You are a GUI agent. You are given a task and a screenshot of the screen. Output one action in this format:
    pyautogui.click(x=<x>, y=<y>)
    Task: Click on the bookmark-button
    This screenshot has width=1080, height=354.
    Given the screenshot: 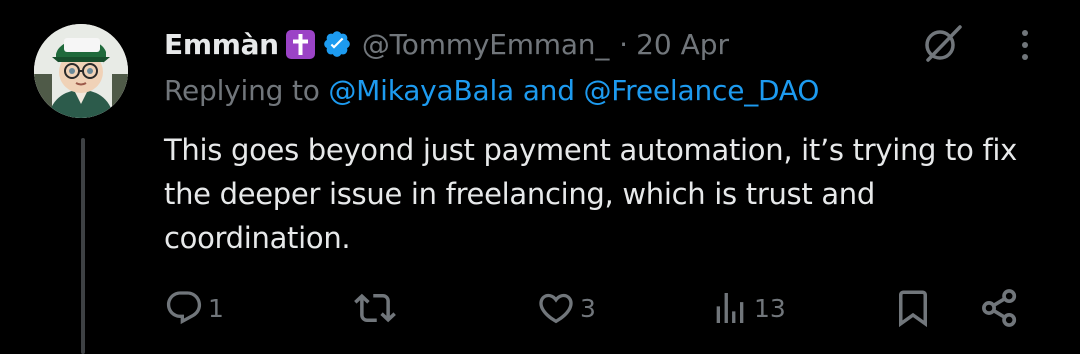 What is the action you would take?
    pyautogui.click(x=913, y=308)
    